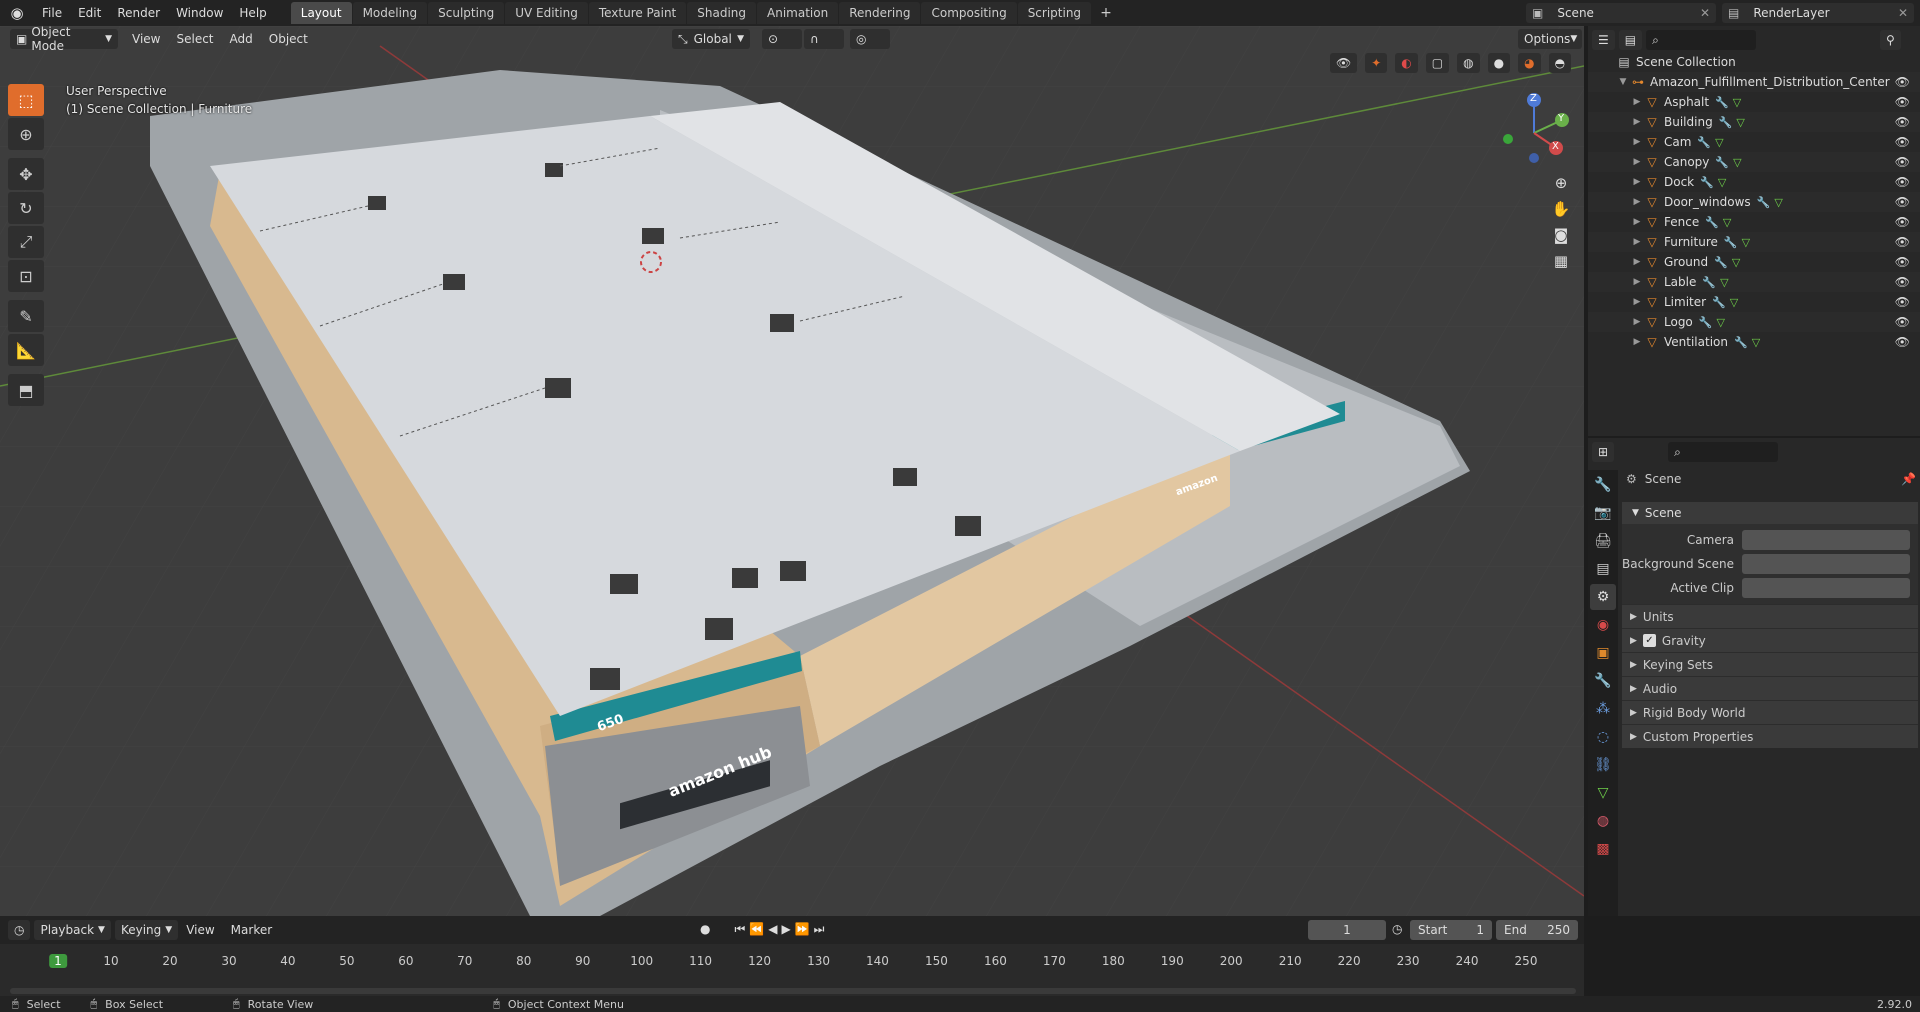 This screenshot has height=1012, width=1920. Describe the element at coordinates (1603, 653) in the screenshot. I see `object-tab-icon: ▣` at that location.